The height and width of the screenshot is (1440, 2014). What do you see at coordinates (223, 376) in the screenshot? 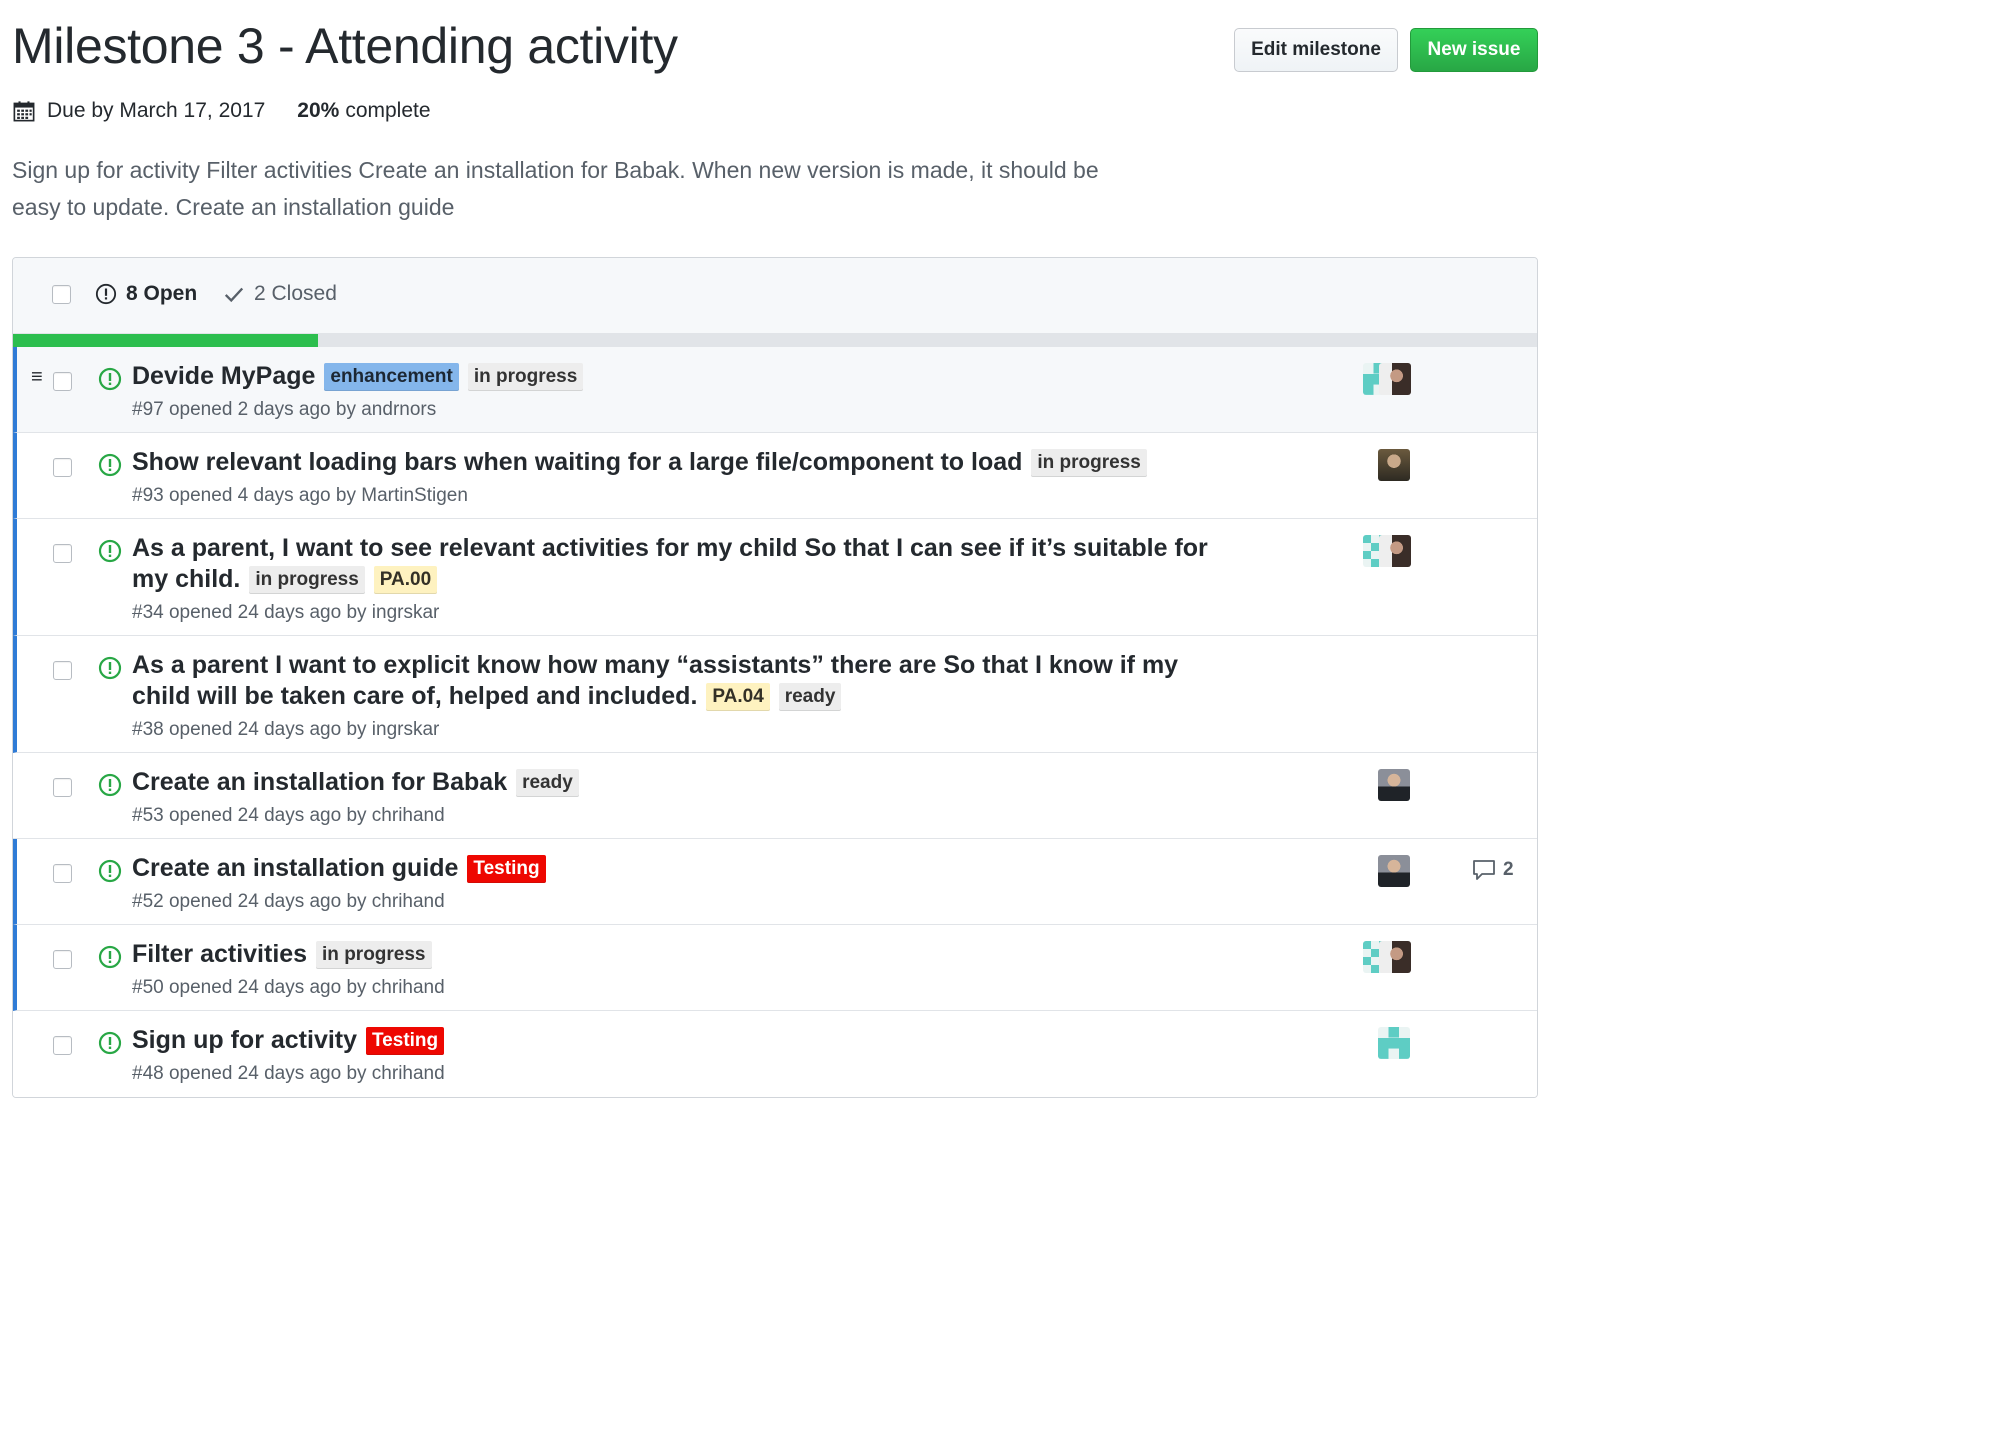
I see `issue-title-link: Devide MyPage` at bounding box center [223, 376].